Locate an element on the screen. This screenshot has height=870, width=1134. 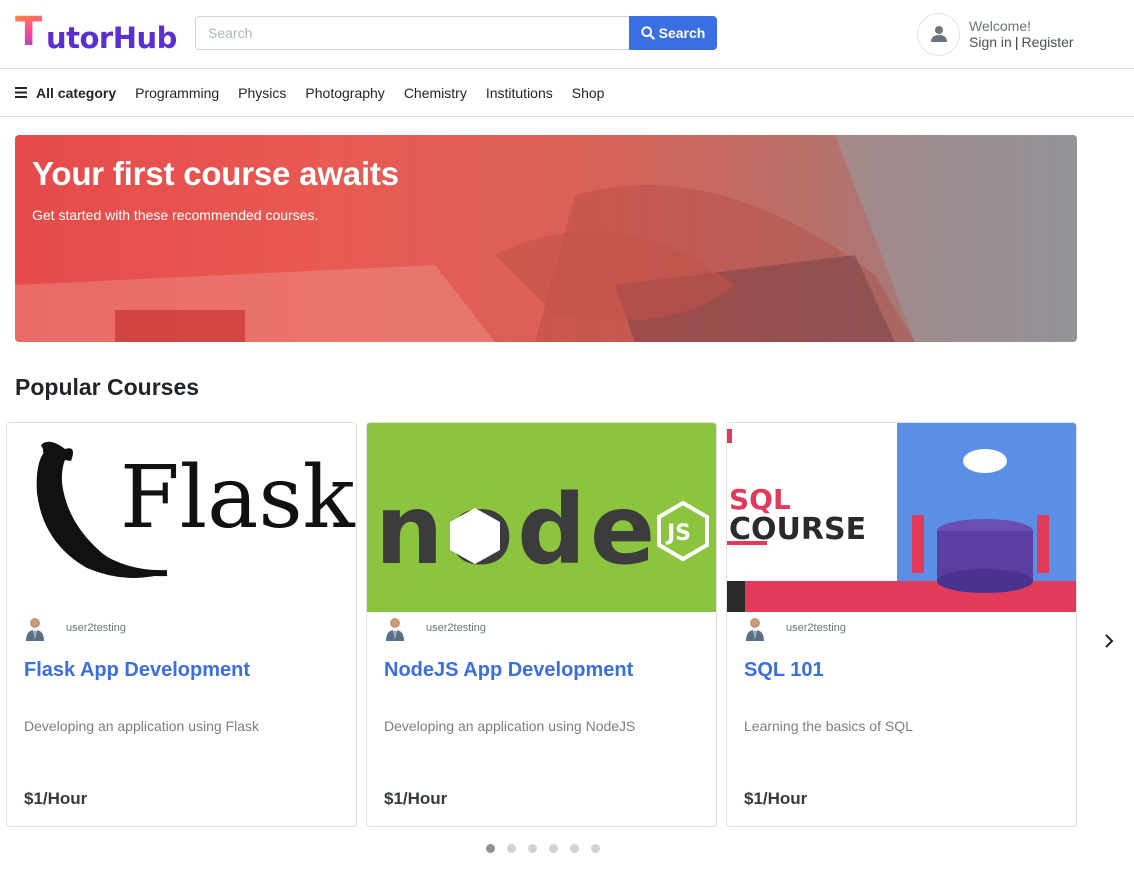
search-input is located at coordinates (412, 33).